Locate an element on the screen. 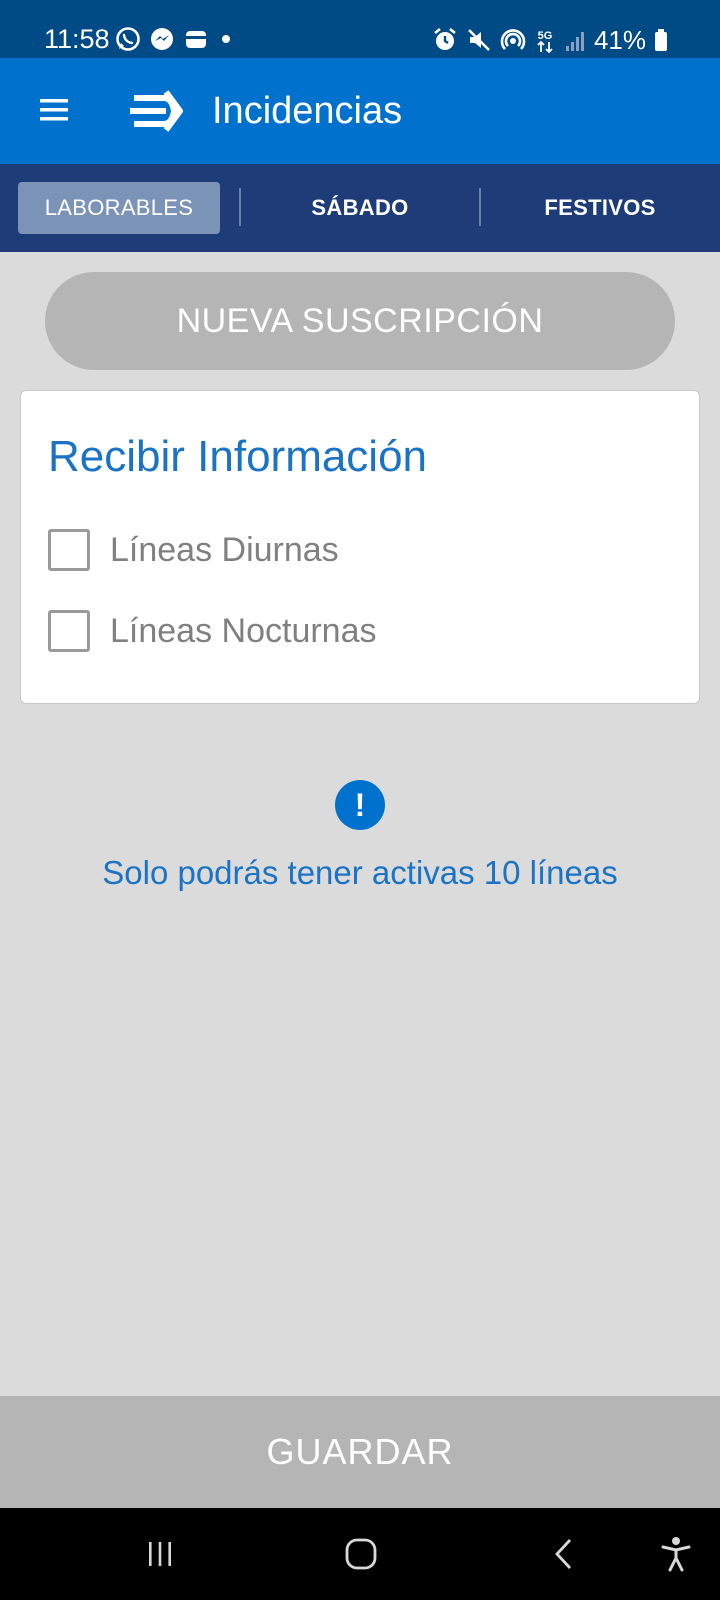 Image resolution: width=720 pixels, height=1600 pixels. hamburger-menu-icon is located at coordinates (54, 110).